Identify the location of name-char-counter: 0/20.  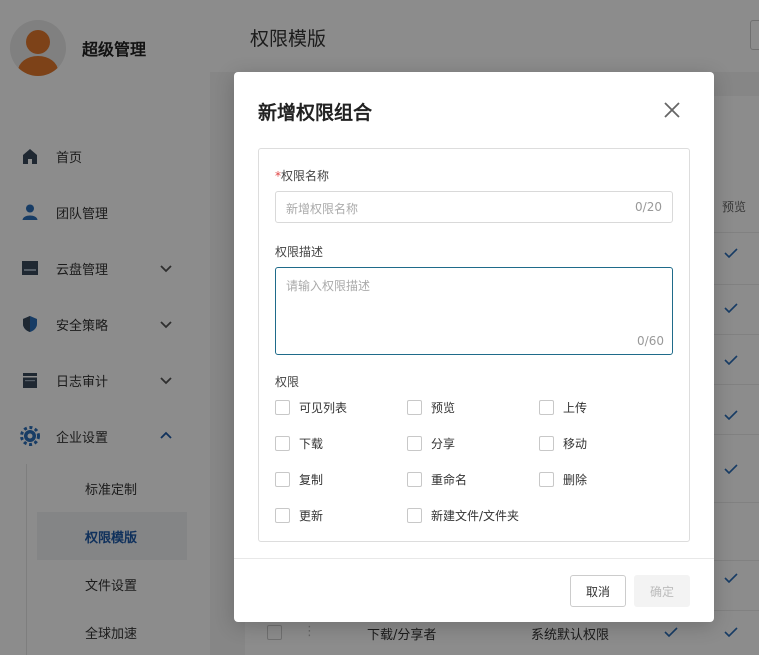
(648, 207).